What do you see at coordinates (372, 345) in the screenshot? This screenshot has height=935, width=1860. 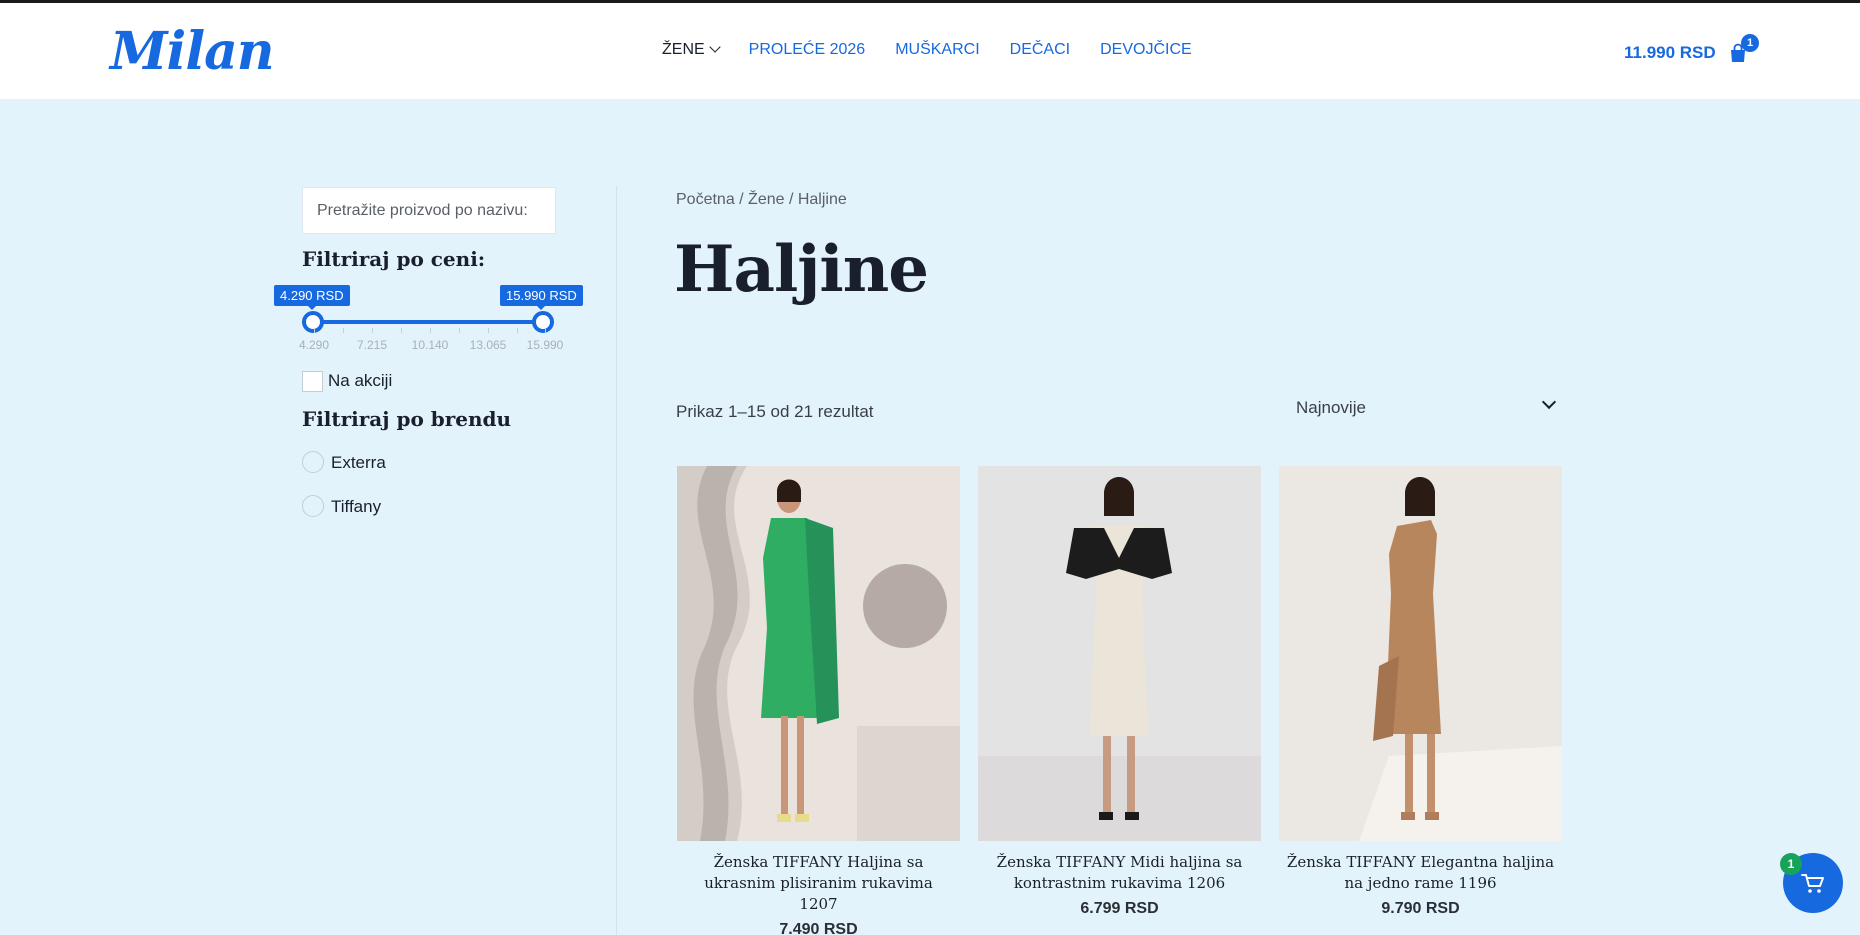 I see `slider-scale-label: 7.215` at bounding box center [372, 345].